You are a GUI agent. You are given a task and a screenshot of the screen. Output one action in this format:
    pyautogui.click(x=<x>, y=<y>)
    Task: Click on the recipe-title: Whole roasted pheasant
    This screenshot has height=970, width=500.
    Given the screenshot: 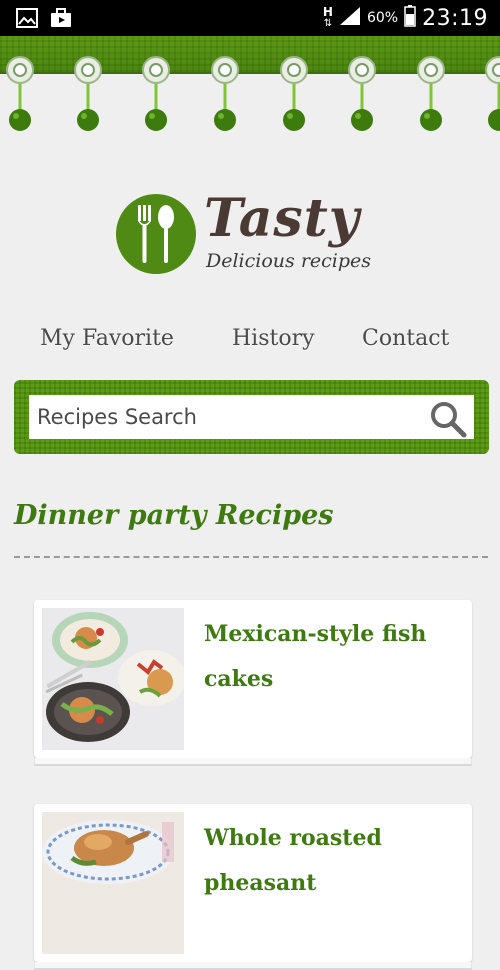 What is the action you would take?
    pyautogui.click(x=319, y=861)
    